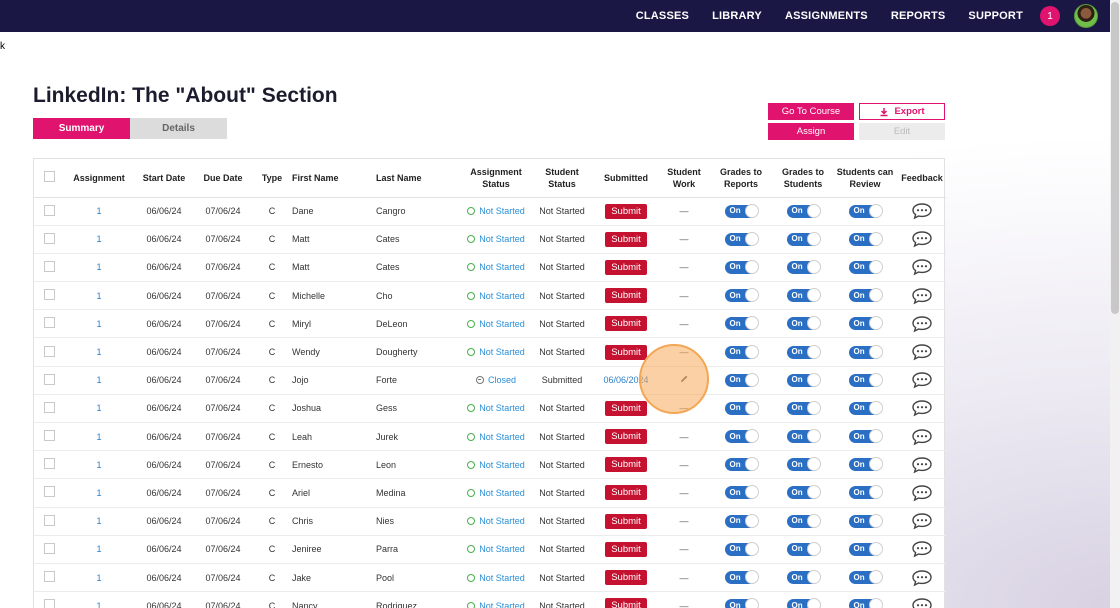  What do you see at coordinates (178, 128) in the screenshot?
I see `tab-details: Details` at bounding box center [178, 128].